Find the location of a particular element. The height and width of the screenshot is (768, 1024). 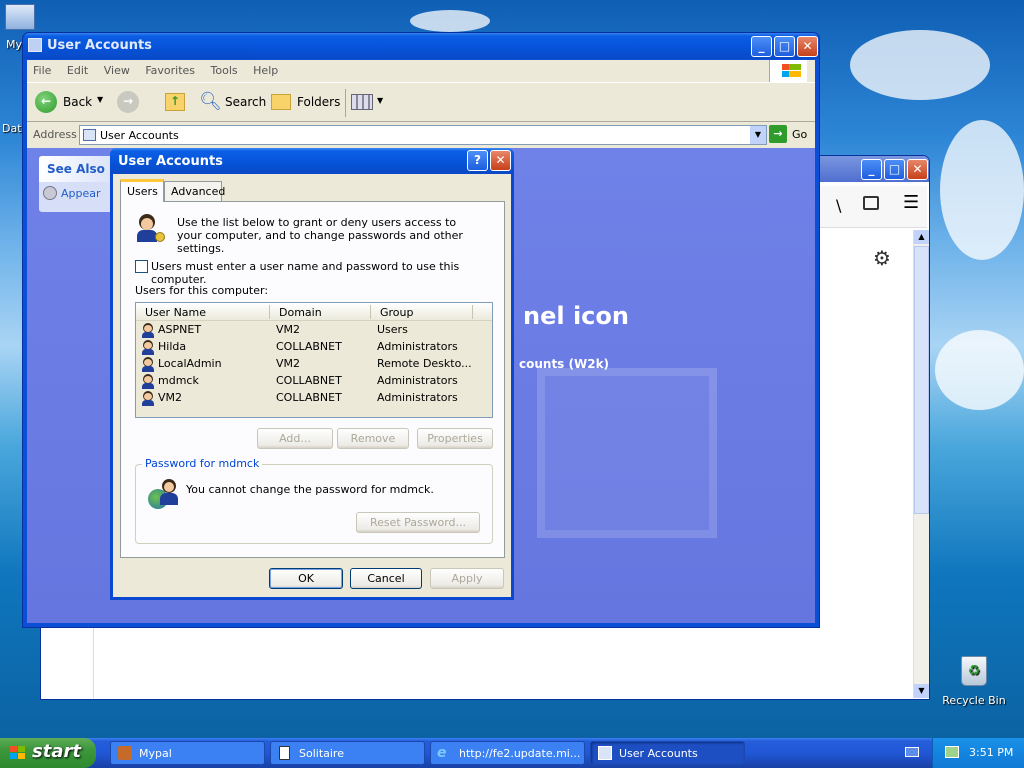

address-field: User Accounts ▼ is located at coordinates (423, 135).